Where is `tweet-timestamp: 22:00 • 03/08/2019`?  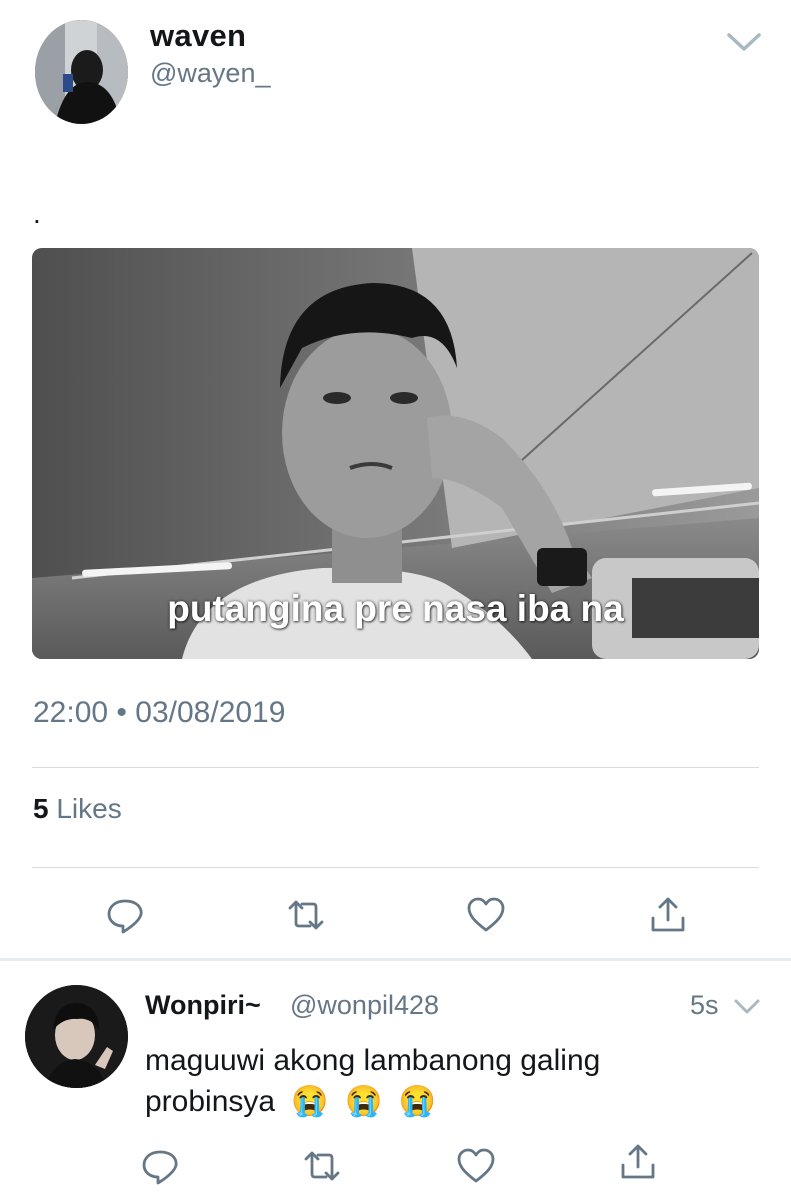 tweet-timestamp: 22:00 • 03/08/2019 is located at coordinates (159, 713).